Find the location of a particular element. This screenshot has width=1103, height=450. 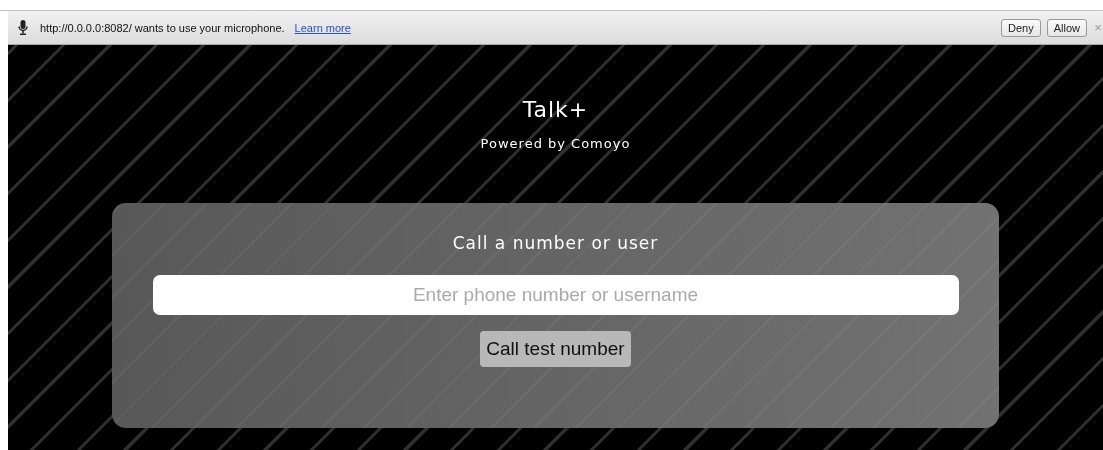

app-title: Talk+ is located at coordinates (555, 109).